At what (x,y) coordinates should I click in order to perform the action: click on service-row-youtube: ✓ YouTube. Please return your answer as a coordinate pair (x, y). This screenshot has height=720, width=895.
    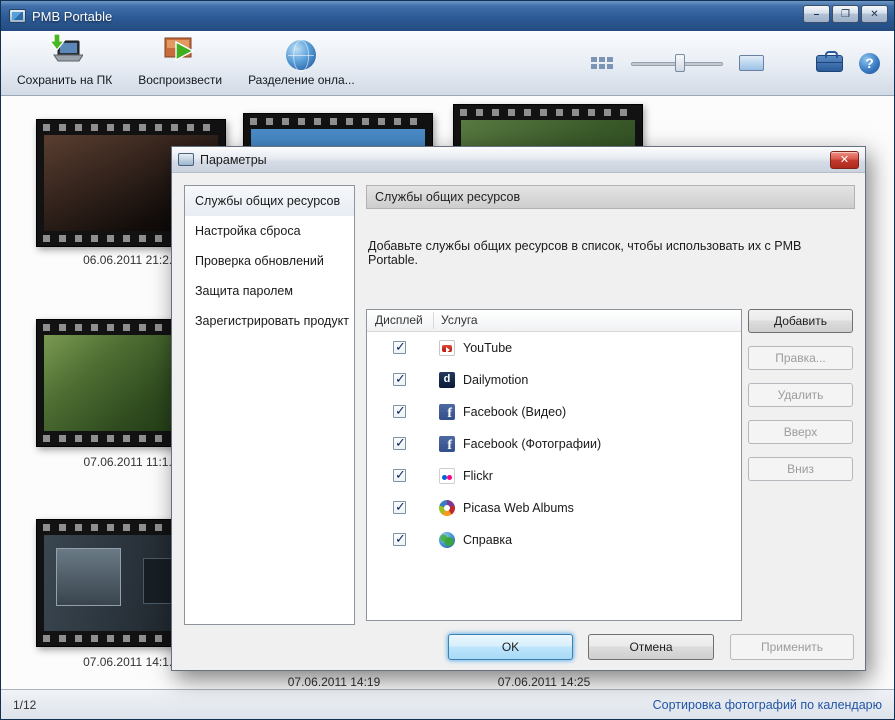
    Looking at the image, I should click on (554, 348).